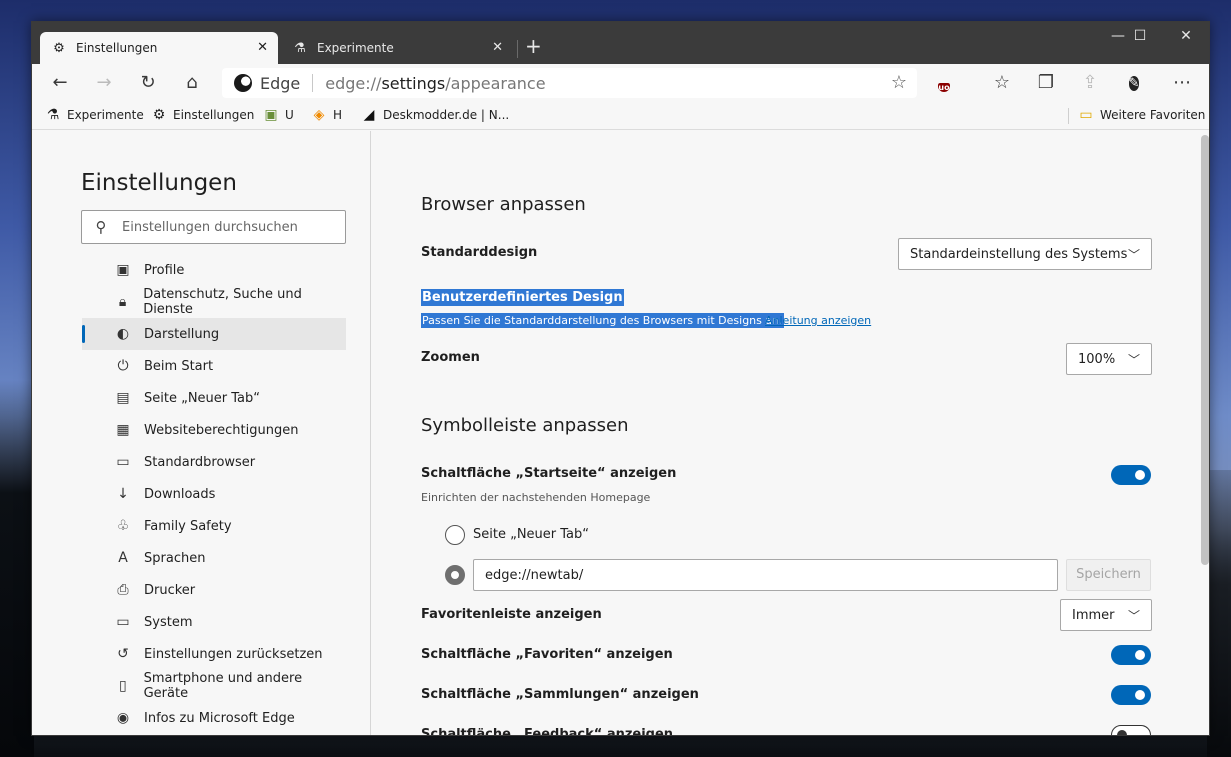  What do you see at coordinates (1106, 615) in the screenshot?
I see `favbar-dropdown: Immer ﹀` at bounding box center [1106, 615].